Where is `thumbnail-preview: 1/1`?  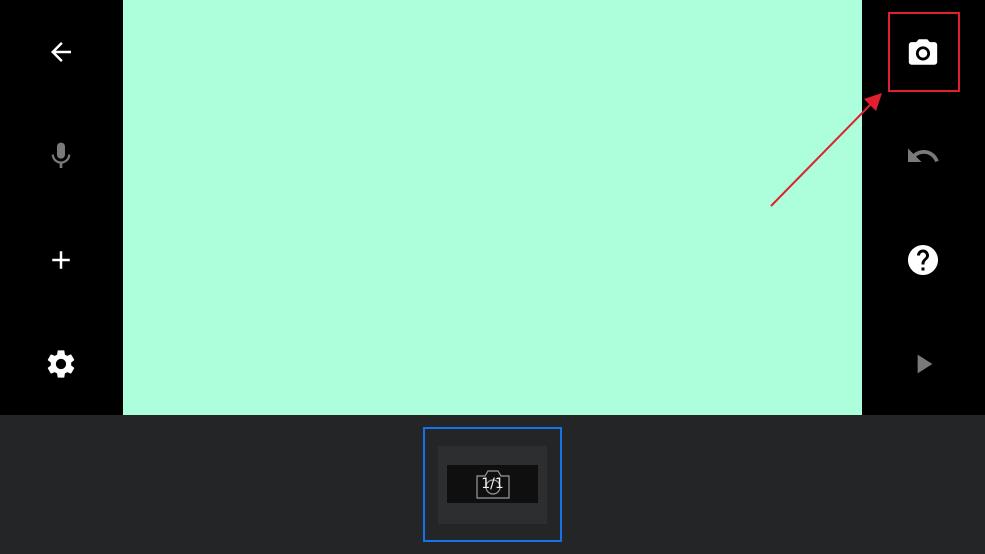 thumbnail-preview: 1/1 is located at coordinates (492, 484).